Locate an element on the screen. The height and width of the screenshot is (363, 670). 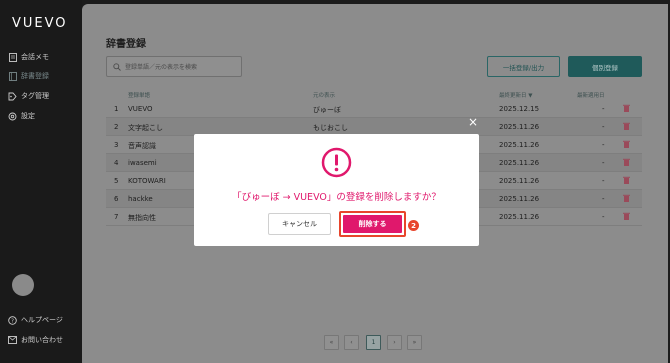
page-title: 辞書登録 is located at coordinates (126, 44).